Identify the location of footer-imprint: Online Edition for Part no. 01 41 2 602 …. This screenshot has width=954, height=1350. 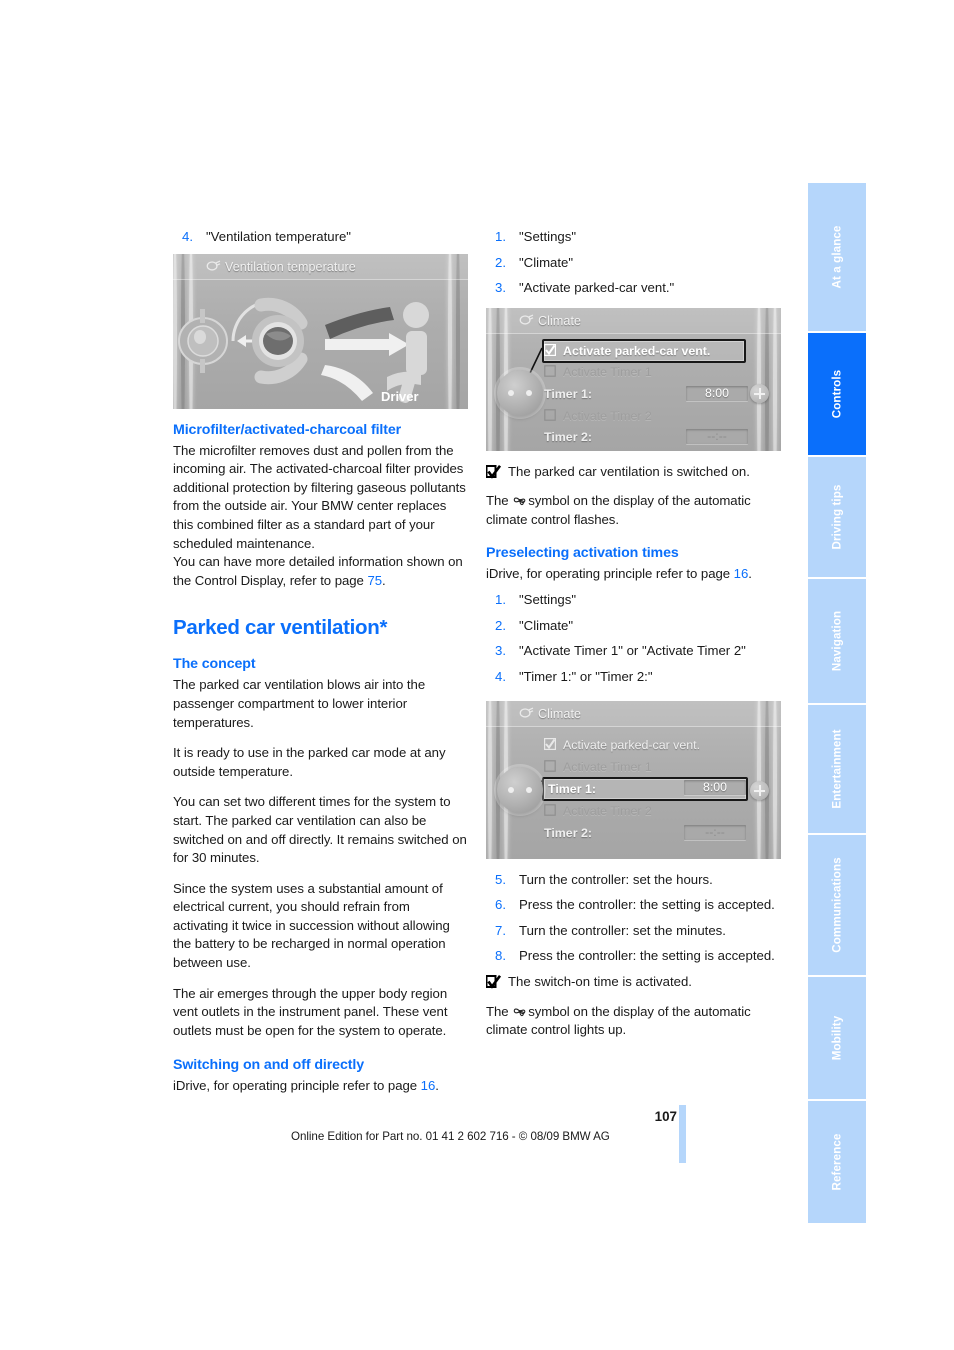
(450, 1136).